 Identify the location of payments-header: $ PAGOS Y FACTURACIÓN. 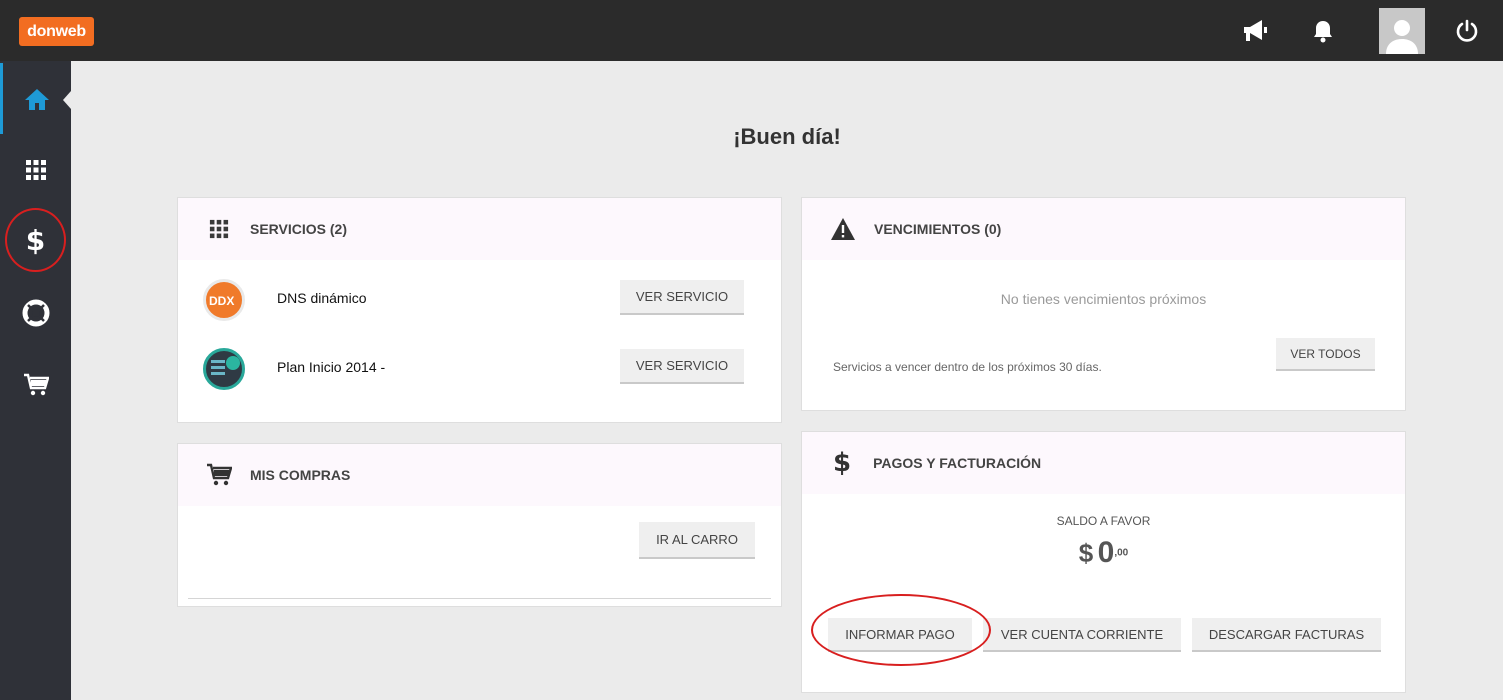
(1103, 463).